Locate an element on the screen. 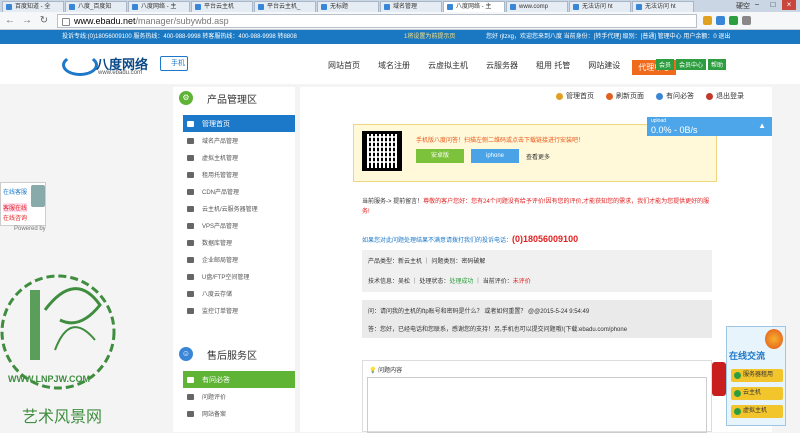 The width and height of the screenshot is (800, 433). chat-online-link: 客服在线 is located at coordinates (15, 207).